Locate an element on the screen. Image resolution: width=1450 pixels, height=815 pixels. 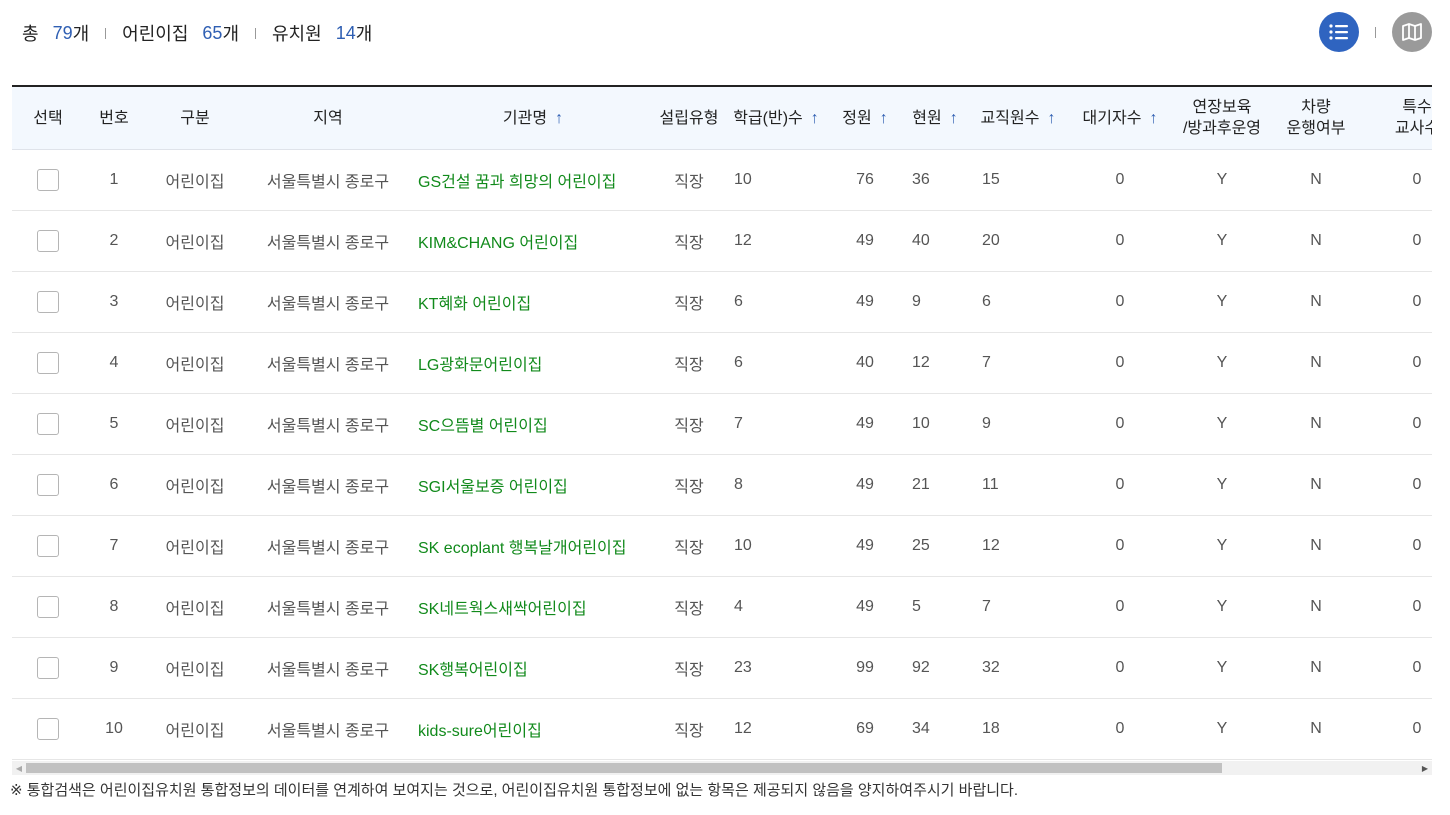
facility-name-link: KT혜화 어린이집 is located at coordinates (533, 302).